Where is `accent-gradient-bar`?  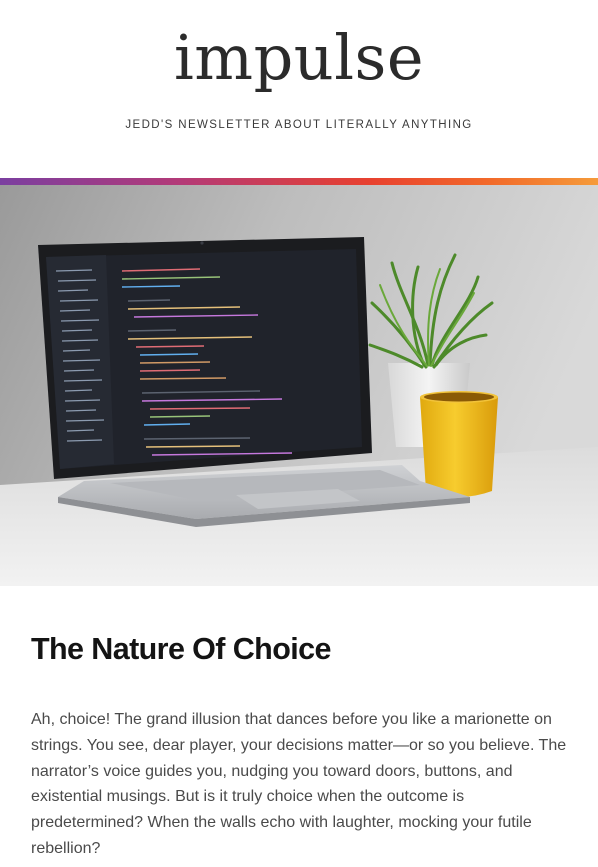
accent-gradient-bar is located at coordinates (299, 181).